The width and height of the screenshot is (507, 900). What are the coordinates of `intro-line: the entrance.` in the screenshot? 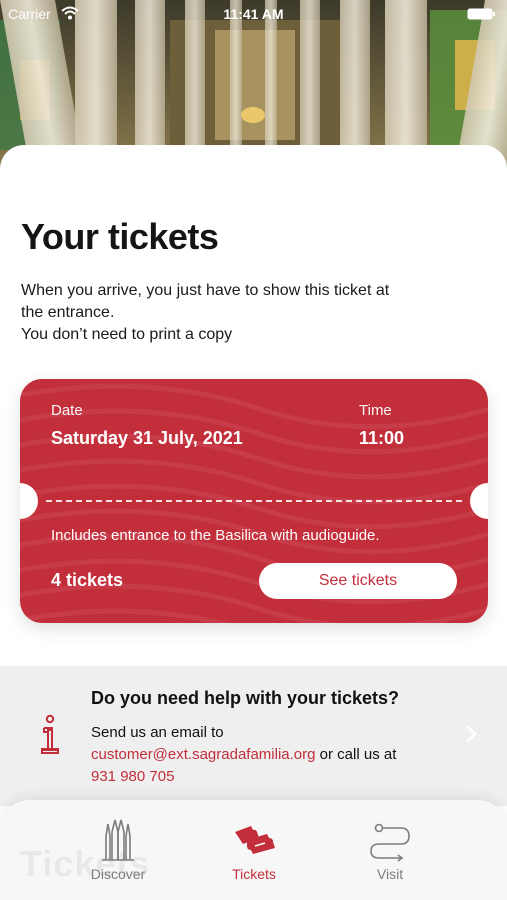 It's located at (68, 312).